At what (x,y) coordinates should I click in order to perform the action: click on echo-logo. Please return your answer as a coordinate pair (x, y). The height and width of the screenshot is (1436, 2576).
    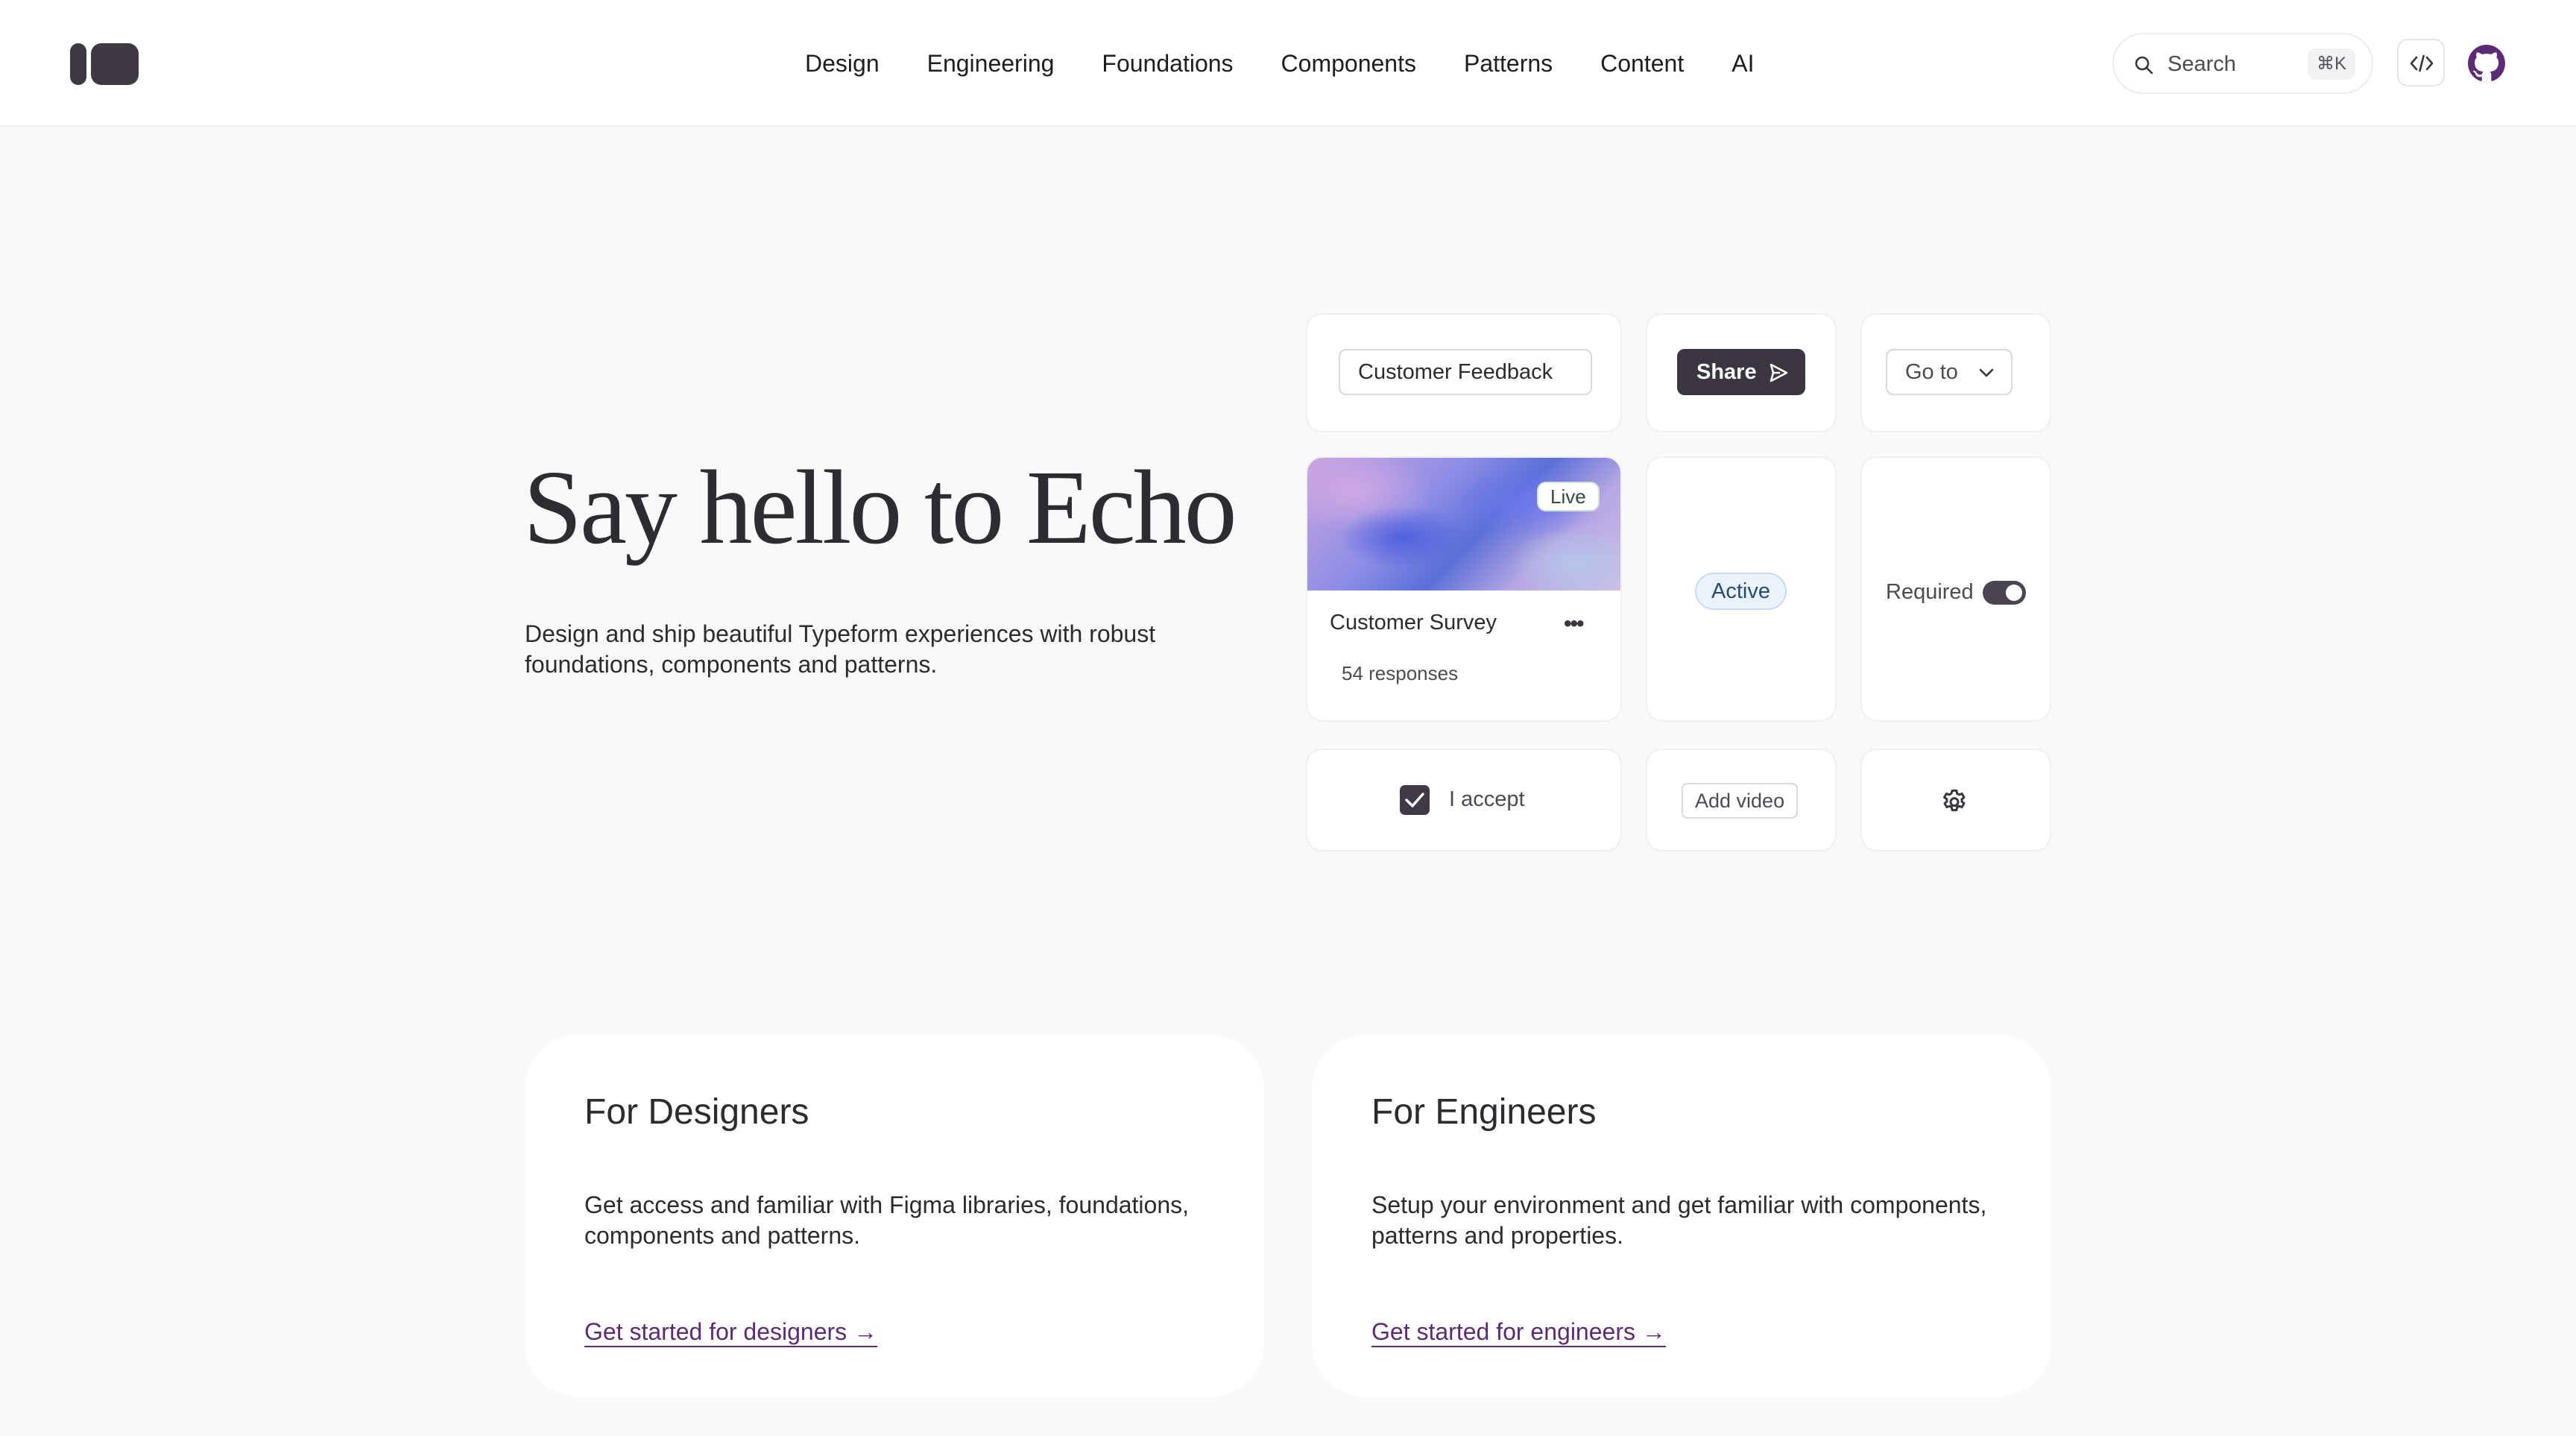
    Looking at the image, I should click on (104, 64).